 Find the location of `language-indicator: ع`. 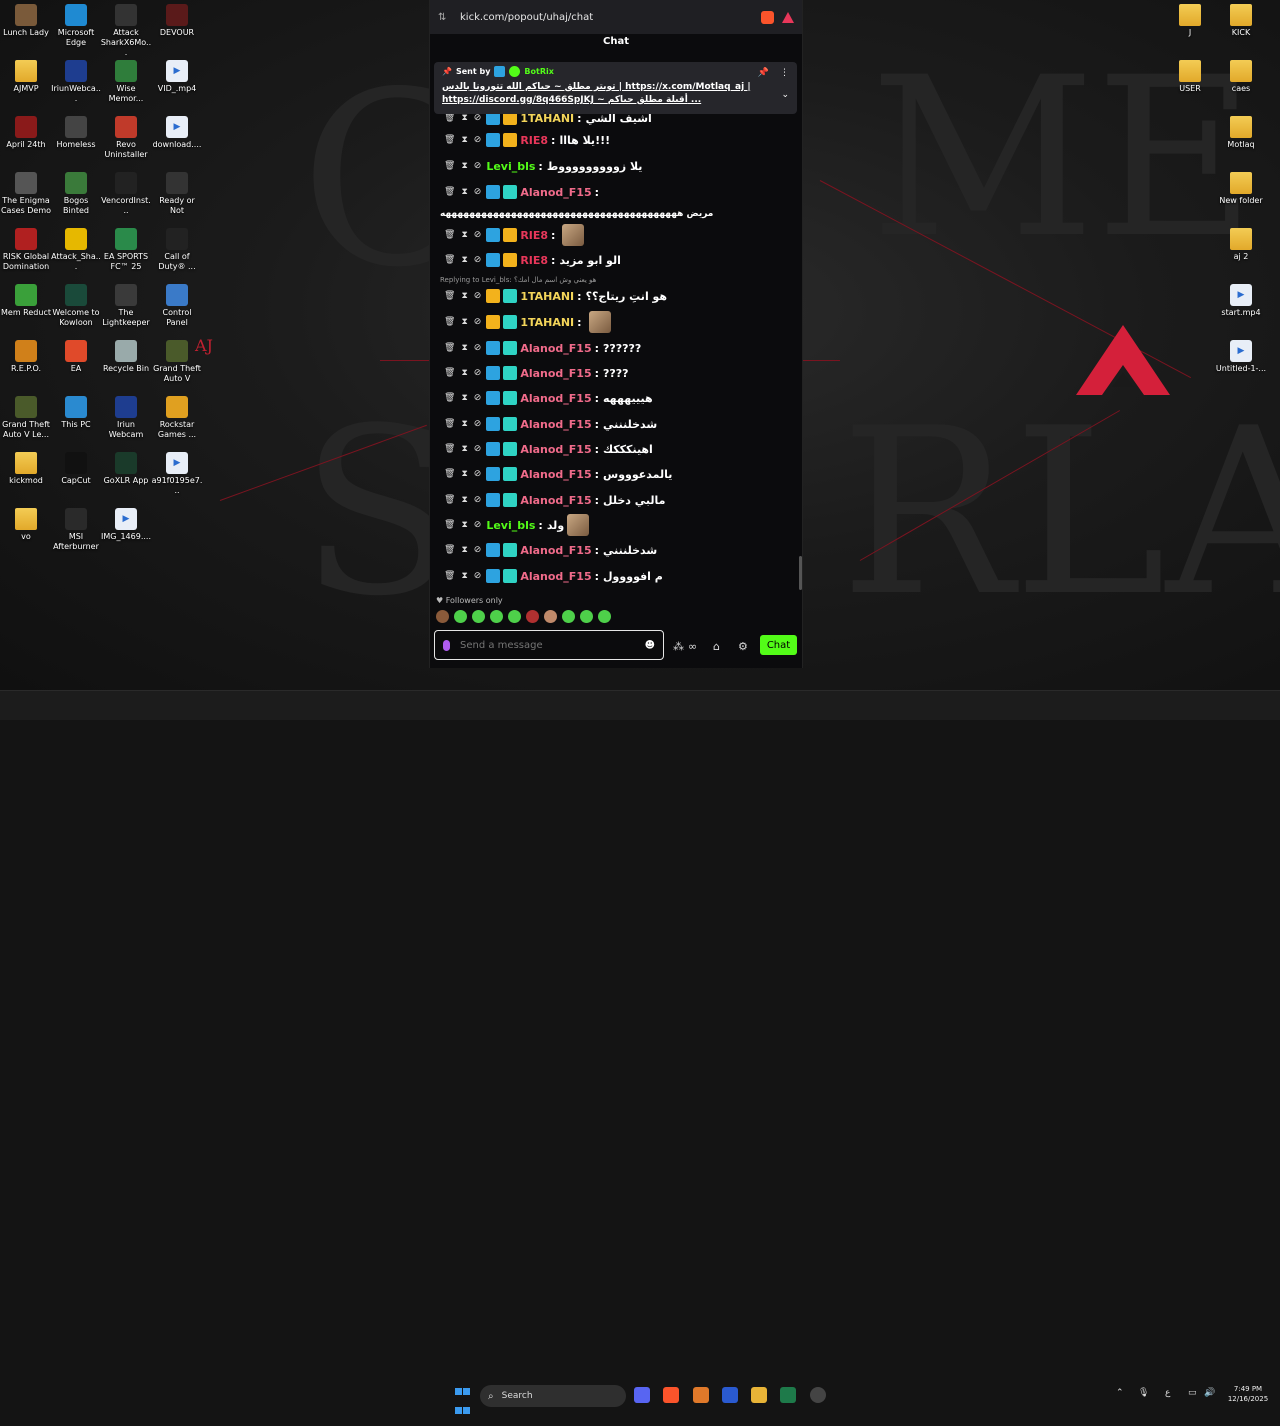

language-indicator: ع is located at coordinates (1167, 1393).